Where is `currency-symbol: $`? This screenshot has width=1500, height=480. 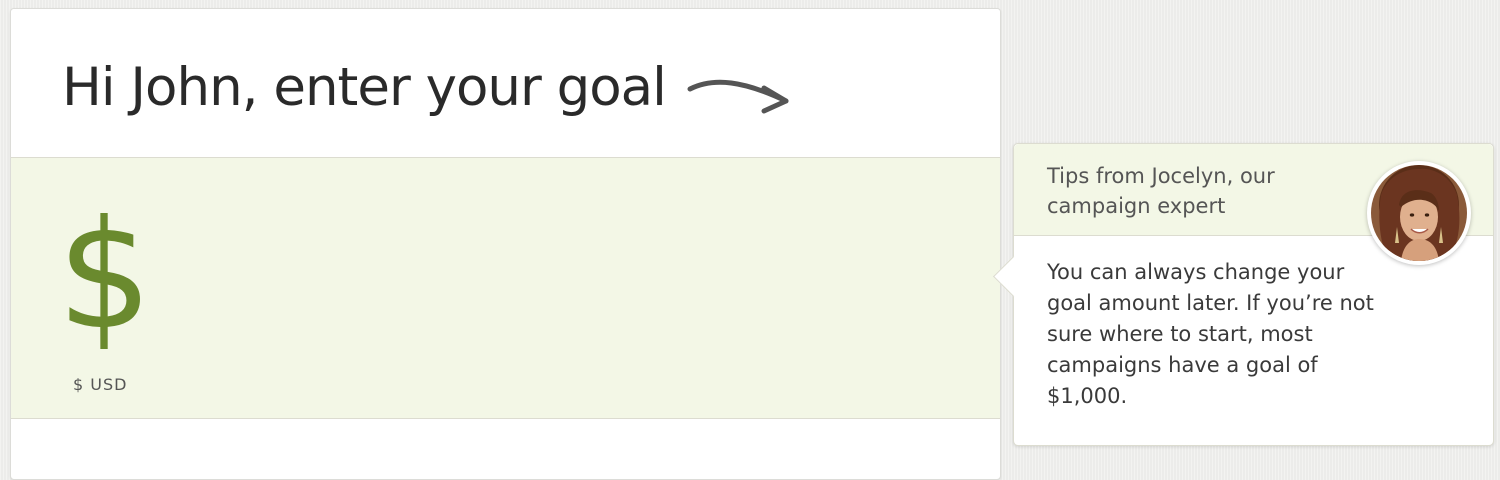
currency-symbol: $ is located at coordinates (105, 276).